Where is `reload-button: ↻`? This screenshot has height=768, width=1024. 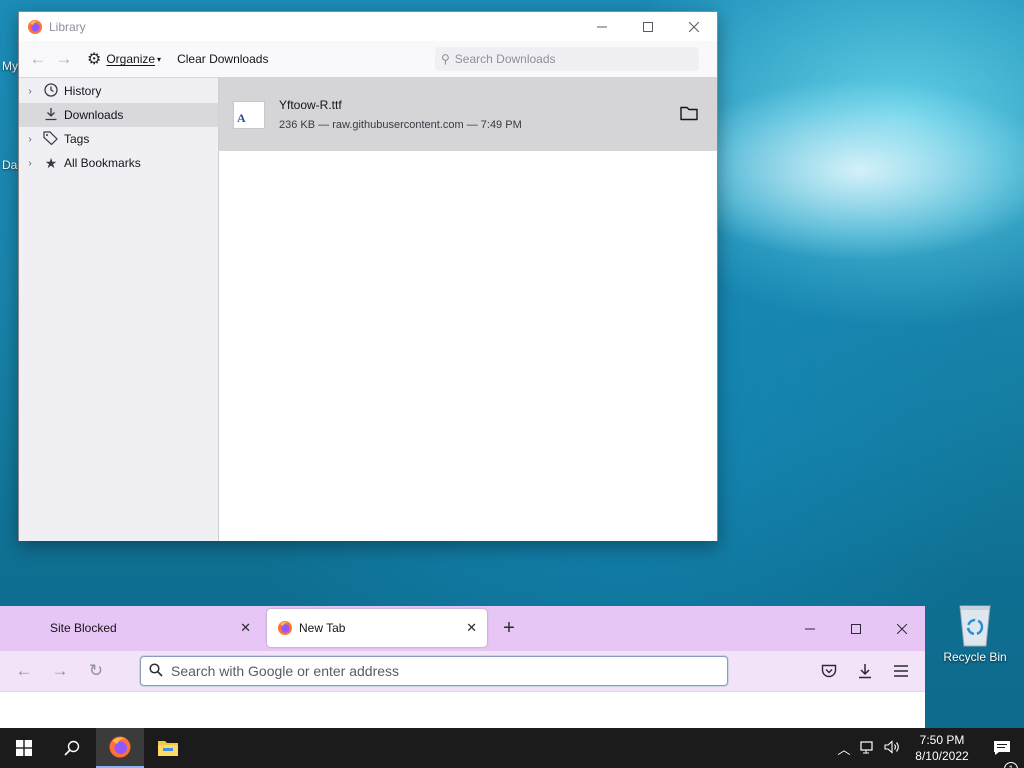 reload-button: ↻ is located at coordinates (96, 671).